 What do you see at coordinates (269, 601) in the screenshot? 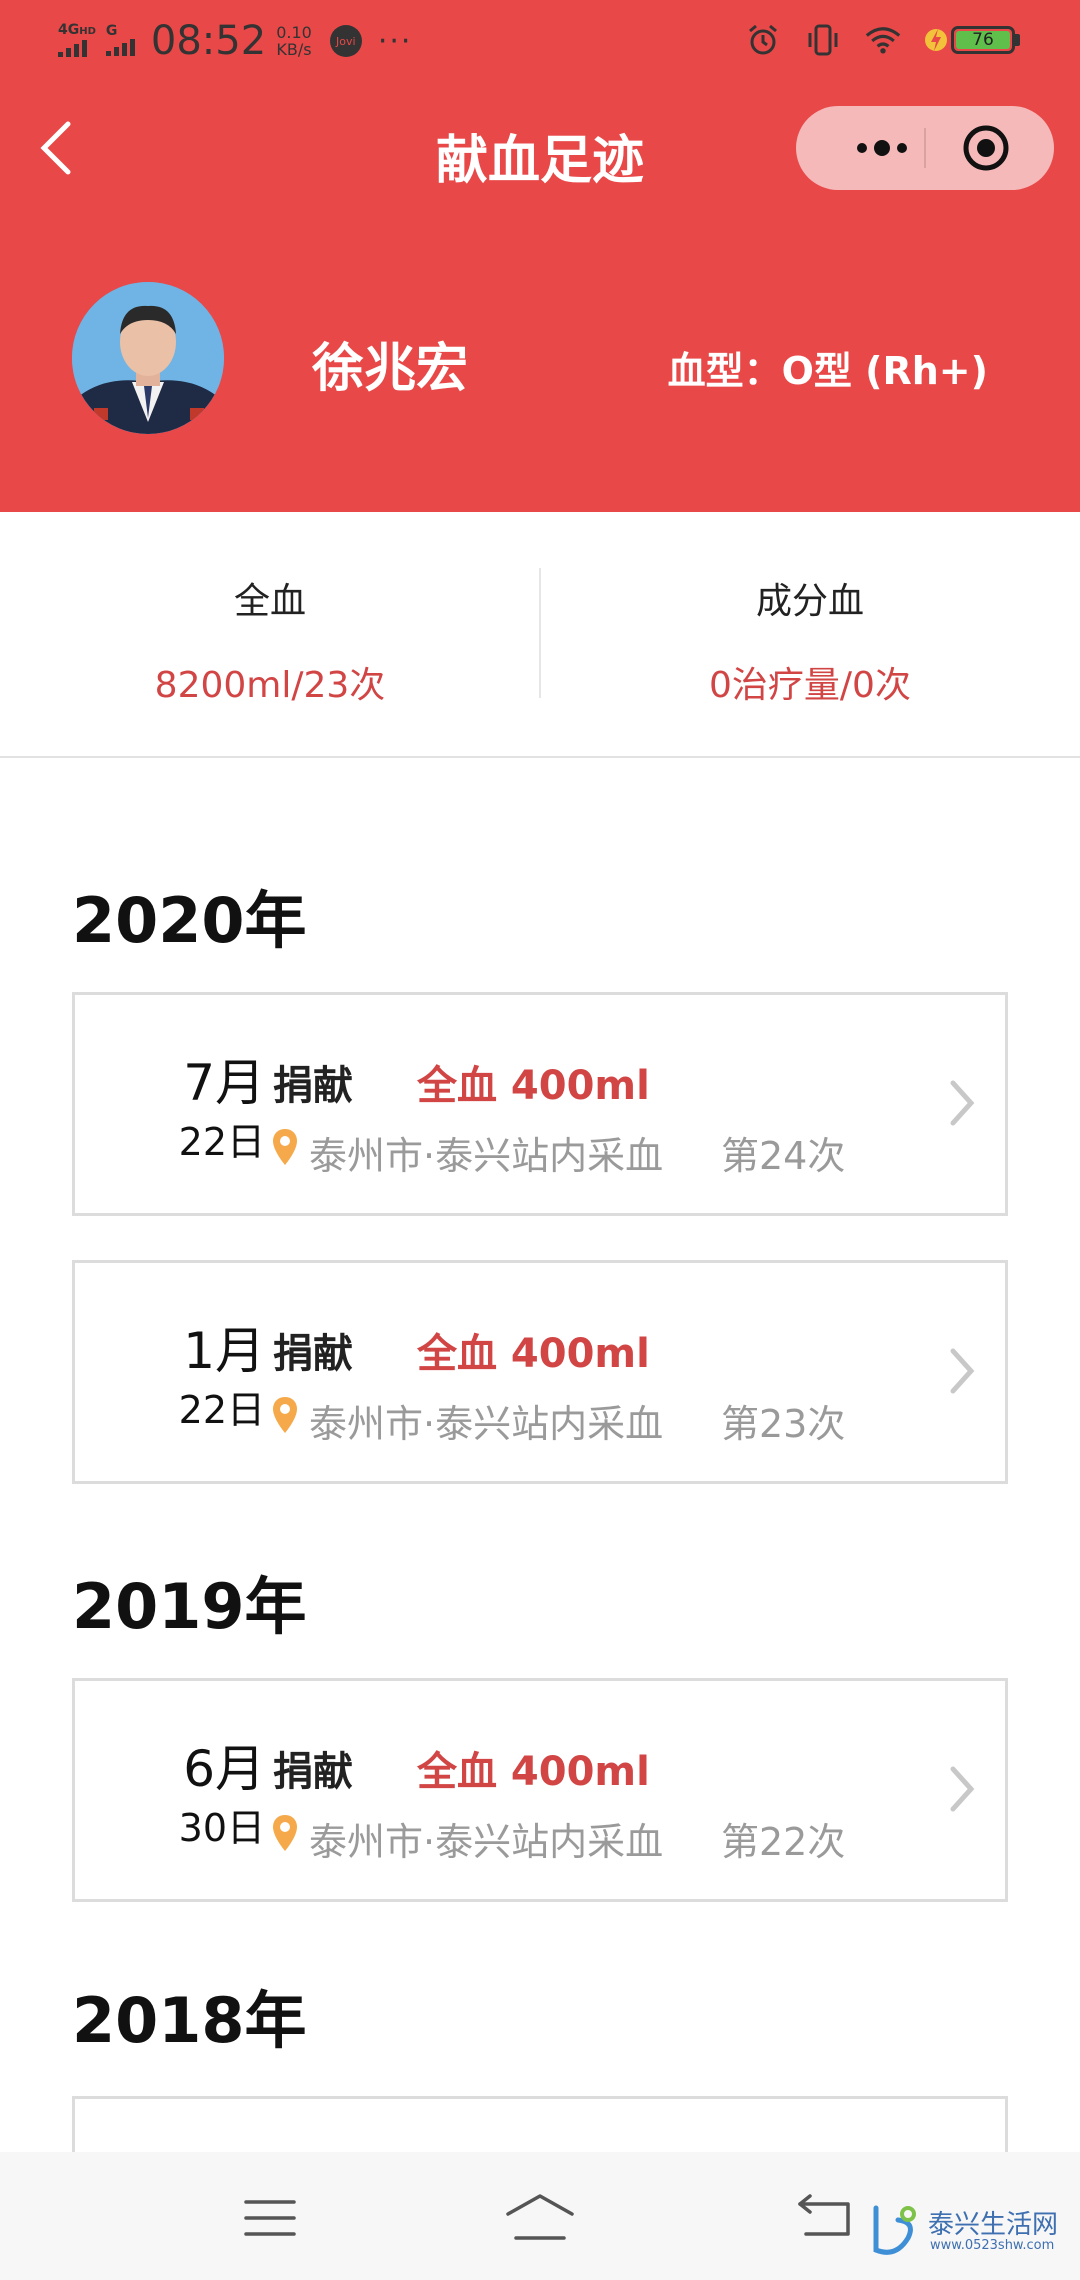
I see `whole-blood-label: 全血` at bounding box center [269, 601].